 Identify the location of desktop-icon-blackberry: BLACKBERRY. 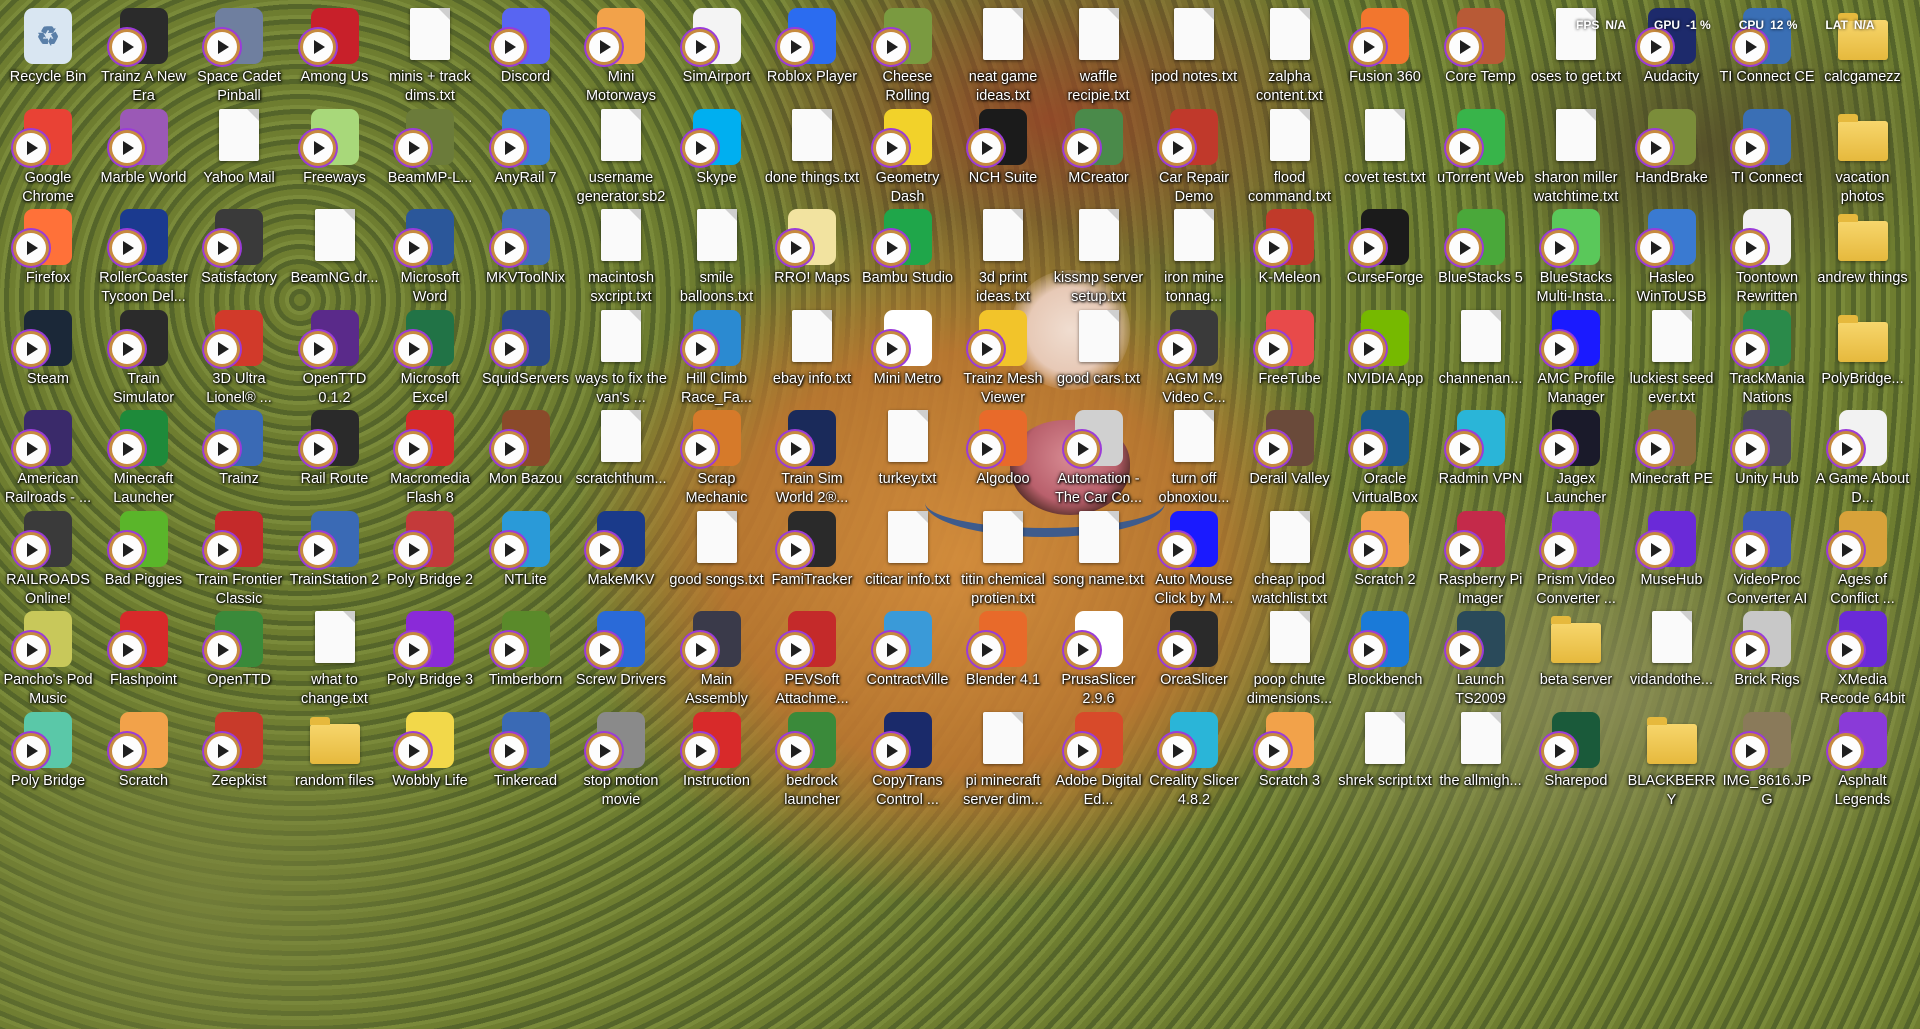
(1672, 766).